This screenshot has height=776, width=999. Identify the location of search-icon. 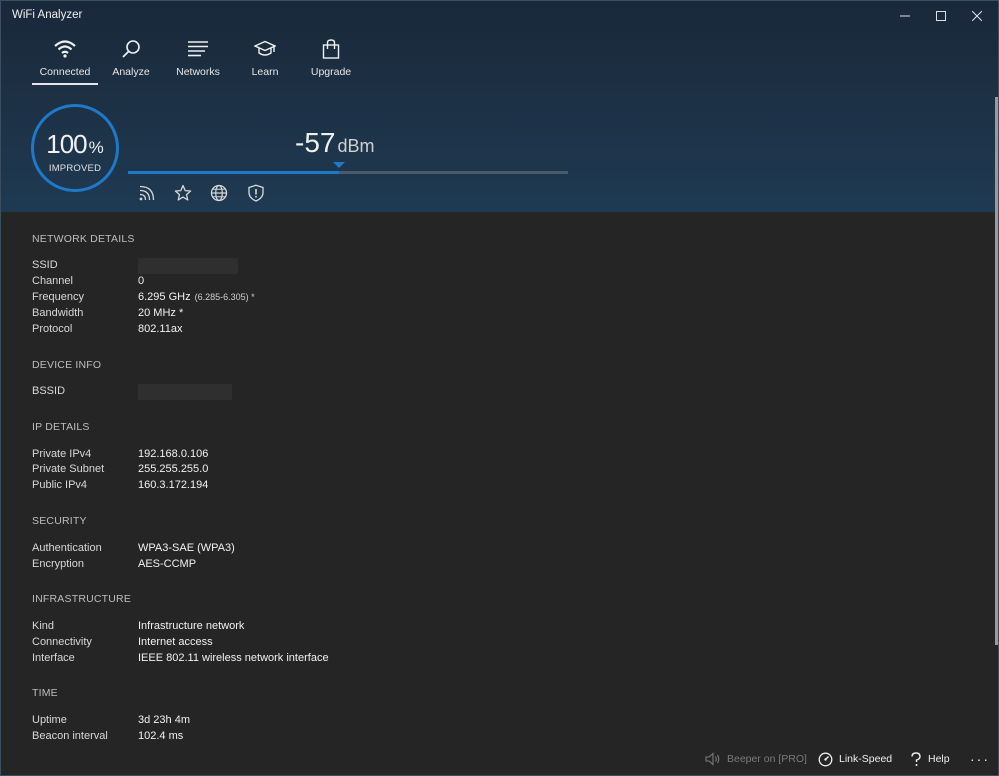
(131, 49).